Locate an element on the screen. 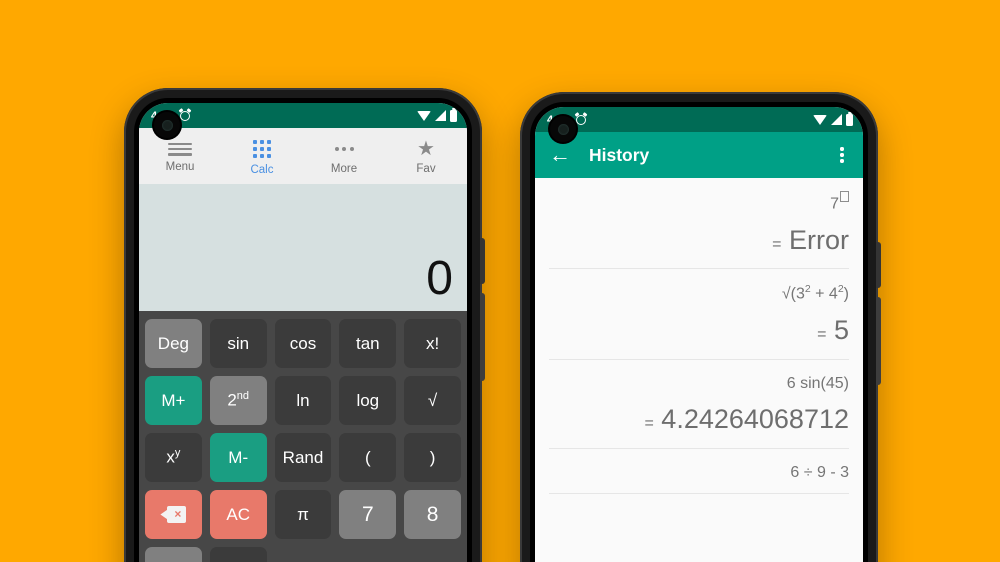 The image size is (1000, 562). key-2nd: 2nd is located at coordinates (238, 400).